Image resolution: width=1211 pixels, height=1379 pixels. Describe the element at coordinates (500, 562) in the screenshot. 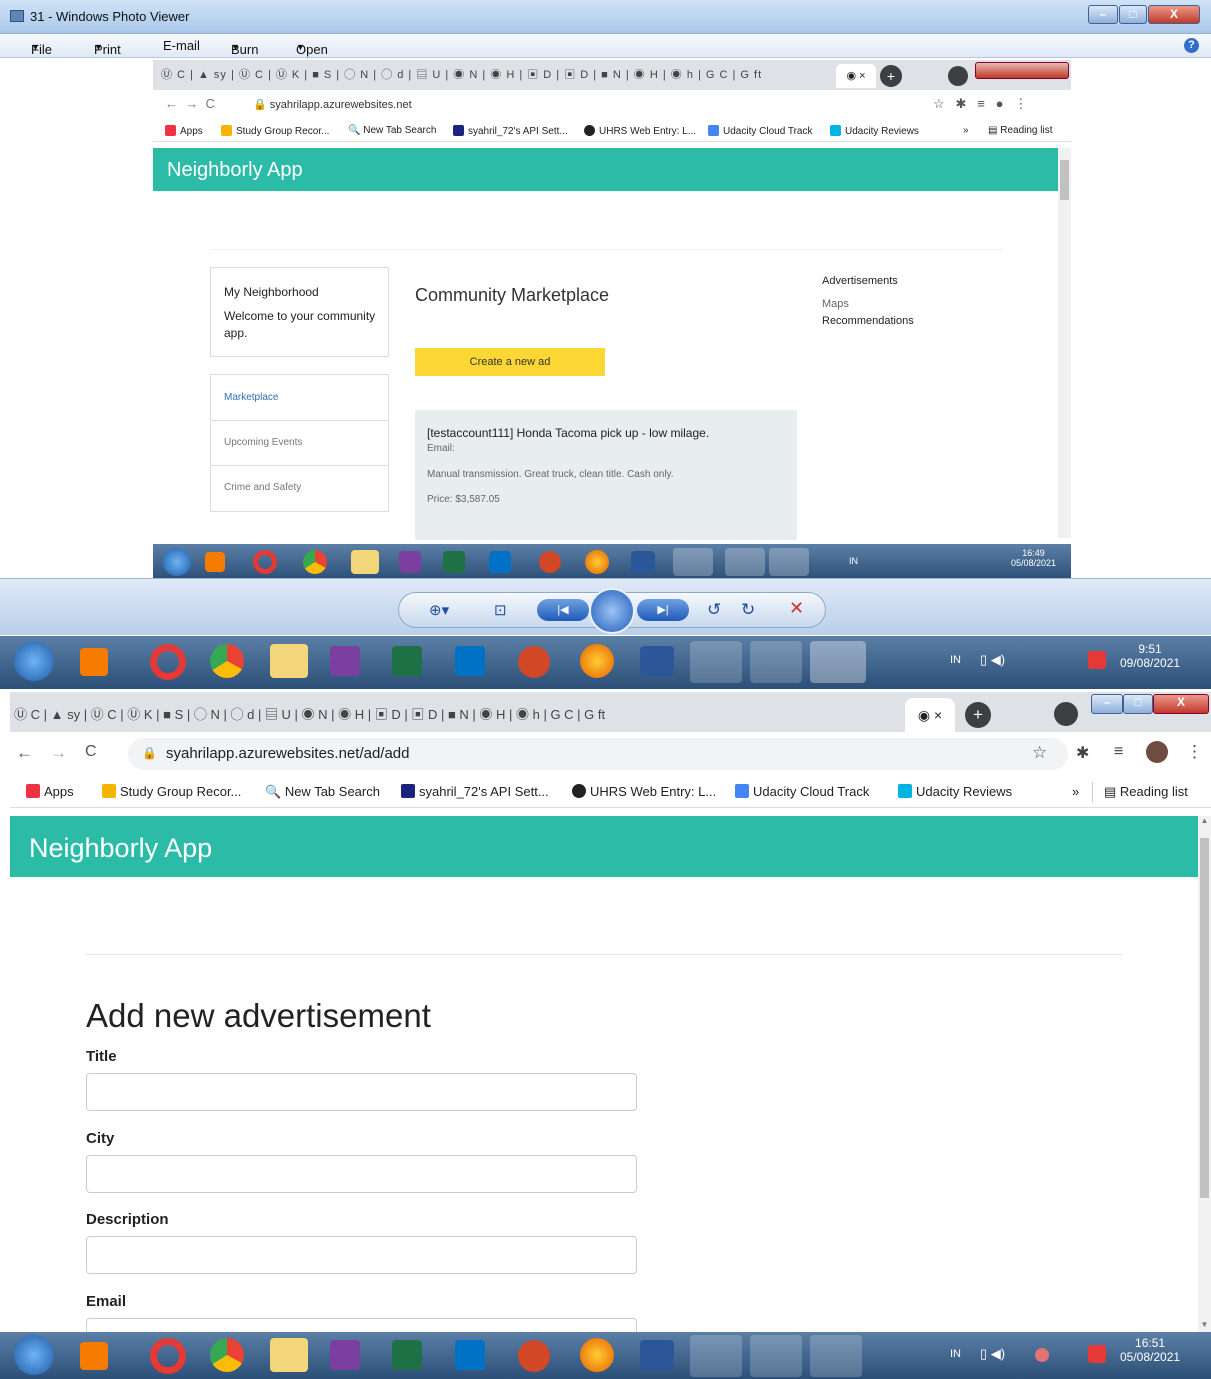

I see `embedded-outlook-icon` at that location.